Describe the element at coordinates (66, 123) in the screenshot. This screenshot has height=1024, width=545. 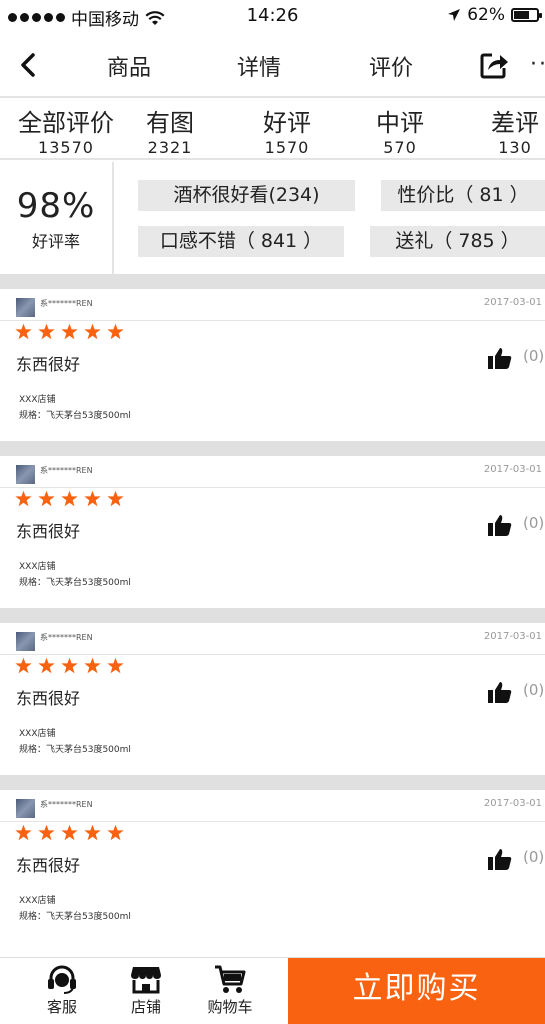
I see `filter-label: 全部评价` at that location.